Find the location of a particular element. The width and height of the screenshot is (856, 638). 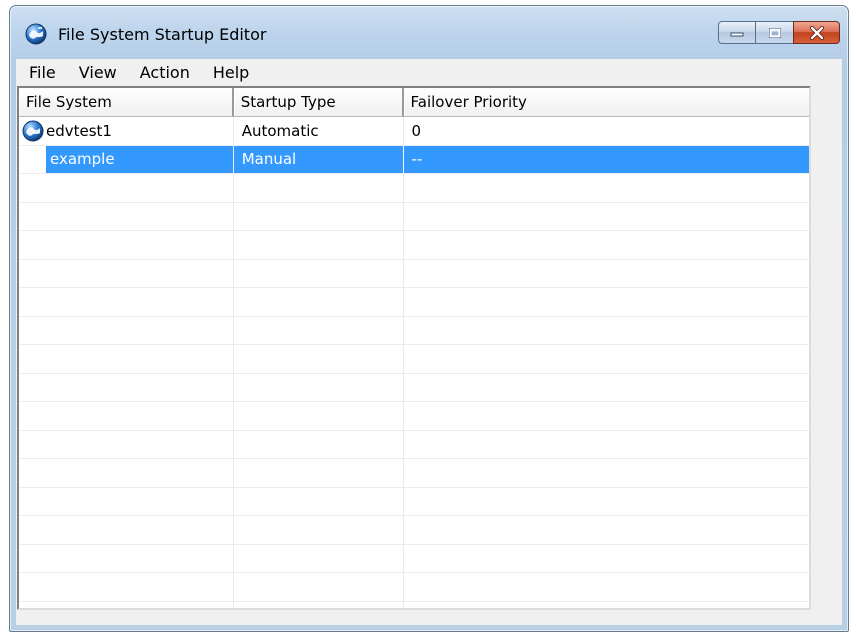

cell-file-system: example is located at coordinates (126, 159).